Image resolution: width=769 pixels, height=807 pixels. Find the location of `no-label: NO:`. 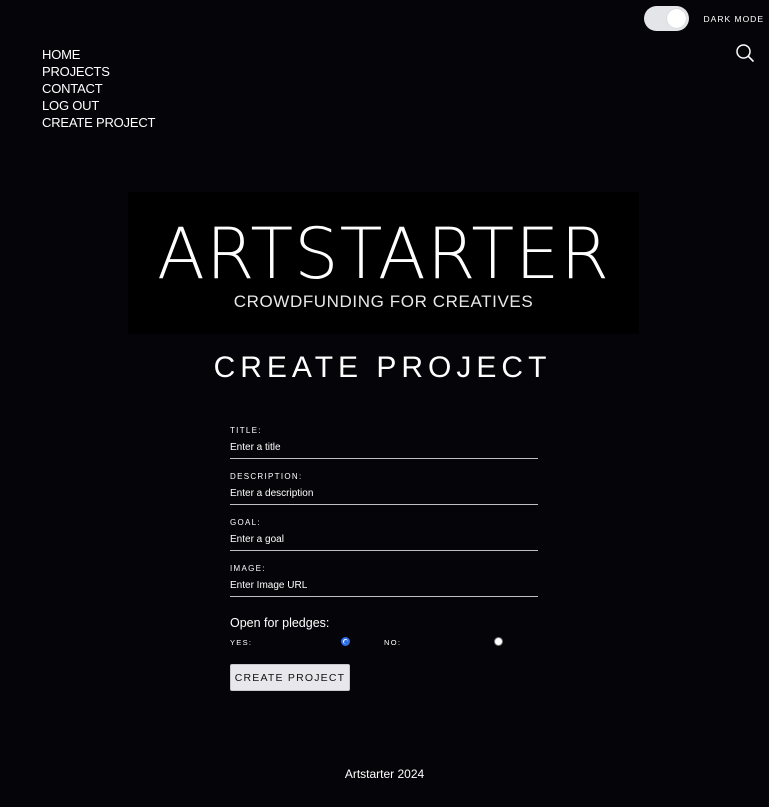

no-label: NO: is located at coordinates (393, 642).